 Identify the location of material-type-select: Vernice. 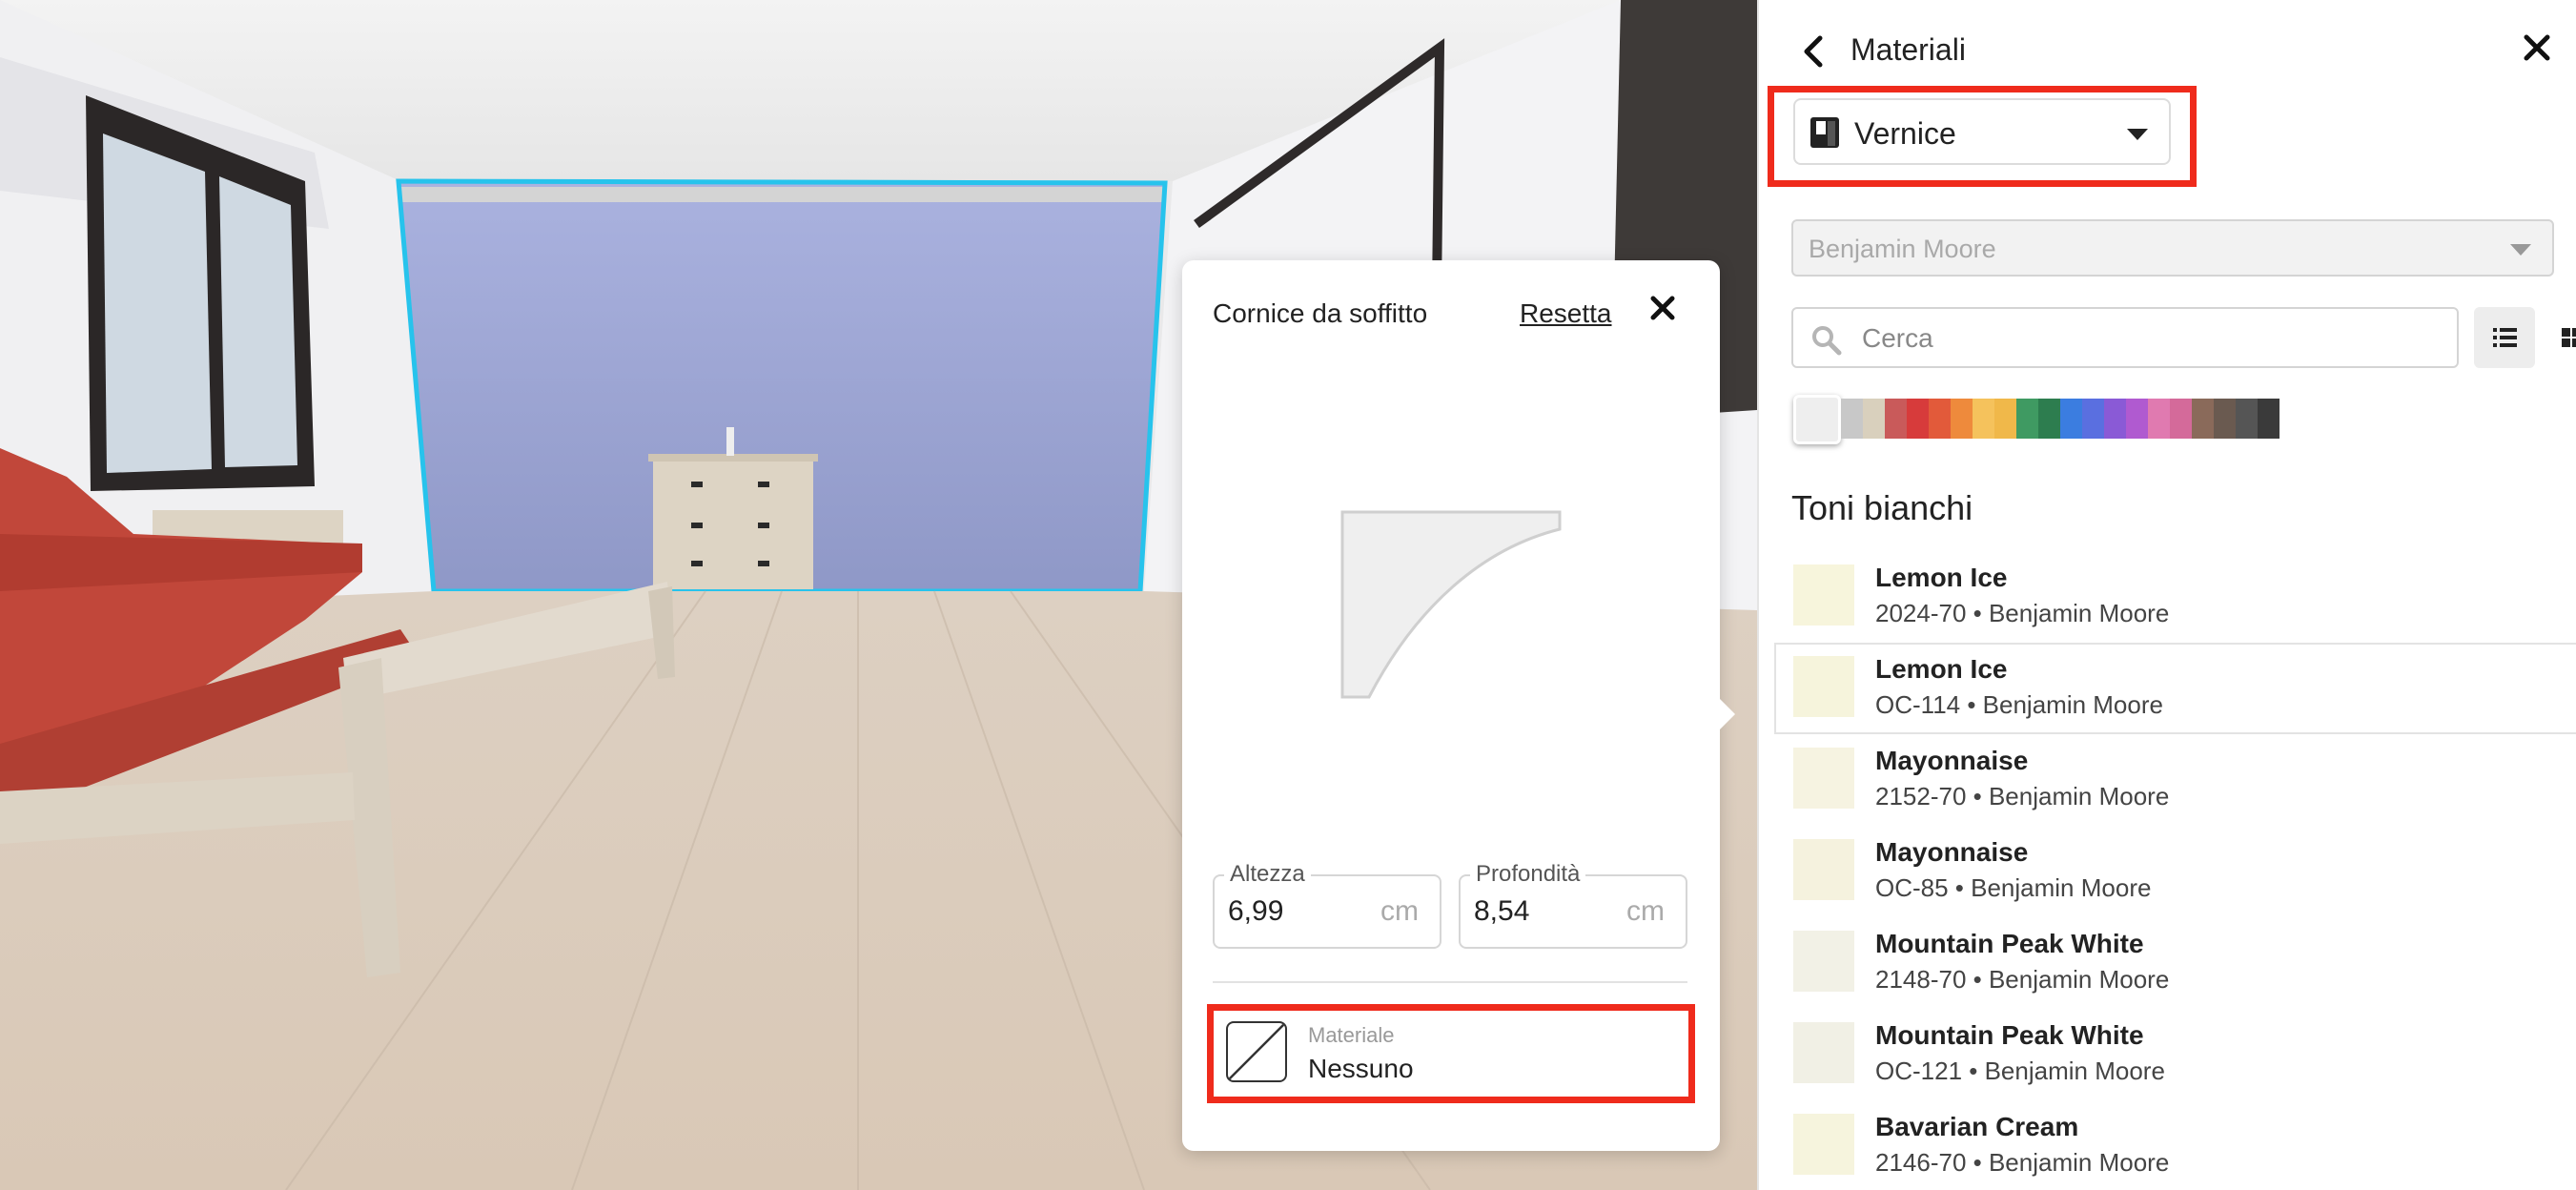
(1982, 131).